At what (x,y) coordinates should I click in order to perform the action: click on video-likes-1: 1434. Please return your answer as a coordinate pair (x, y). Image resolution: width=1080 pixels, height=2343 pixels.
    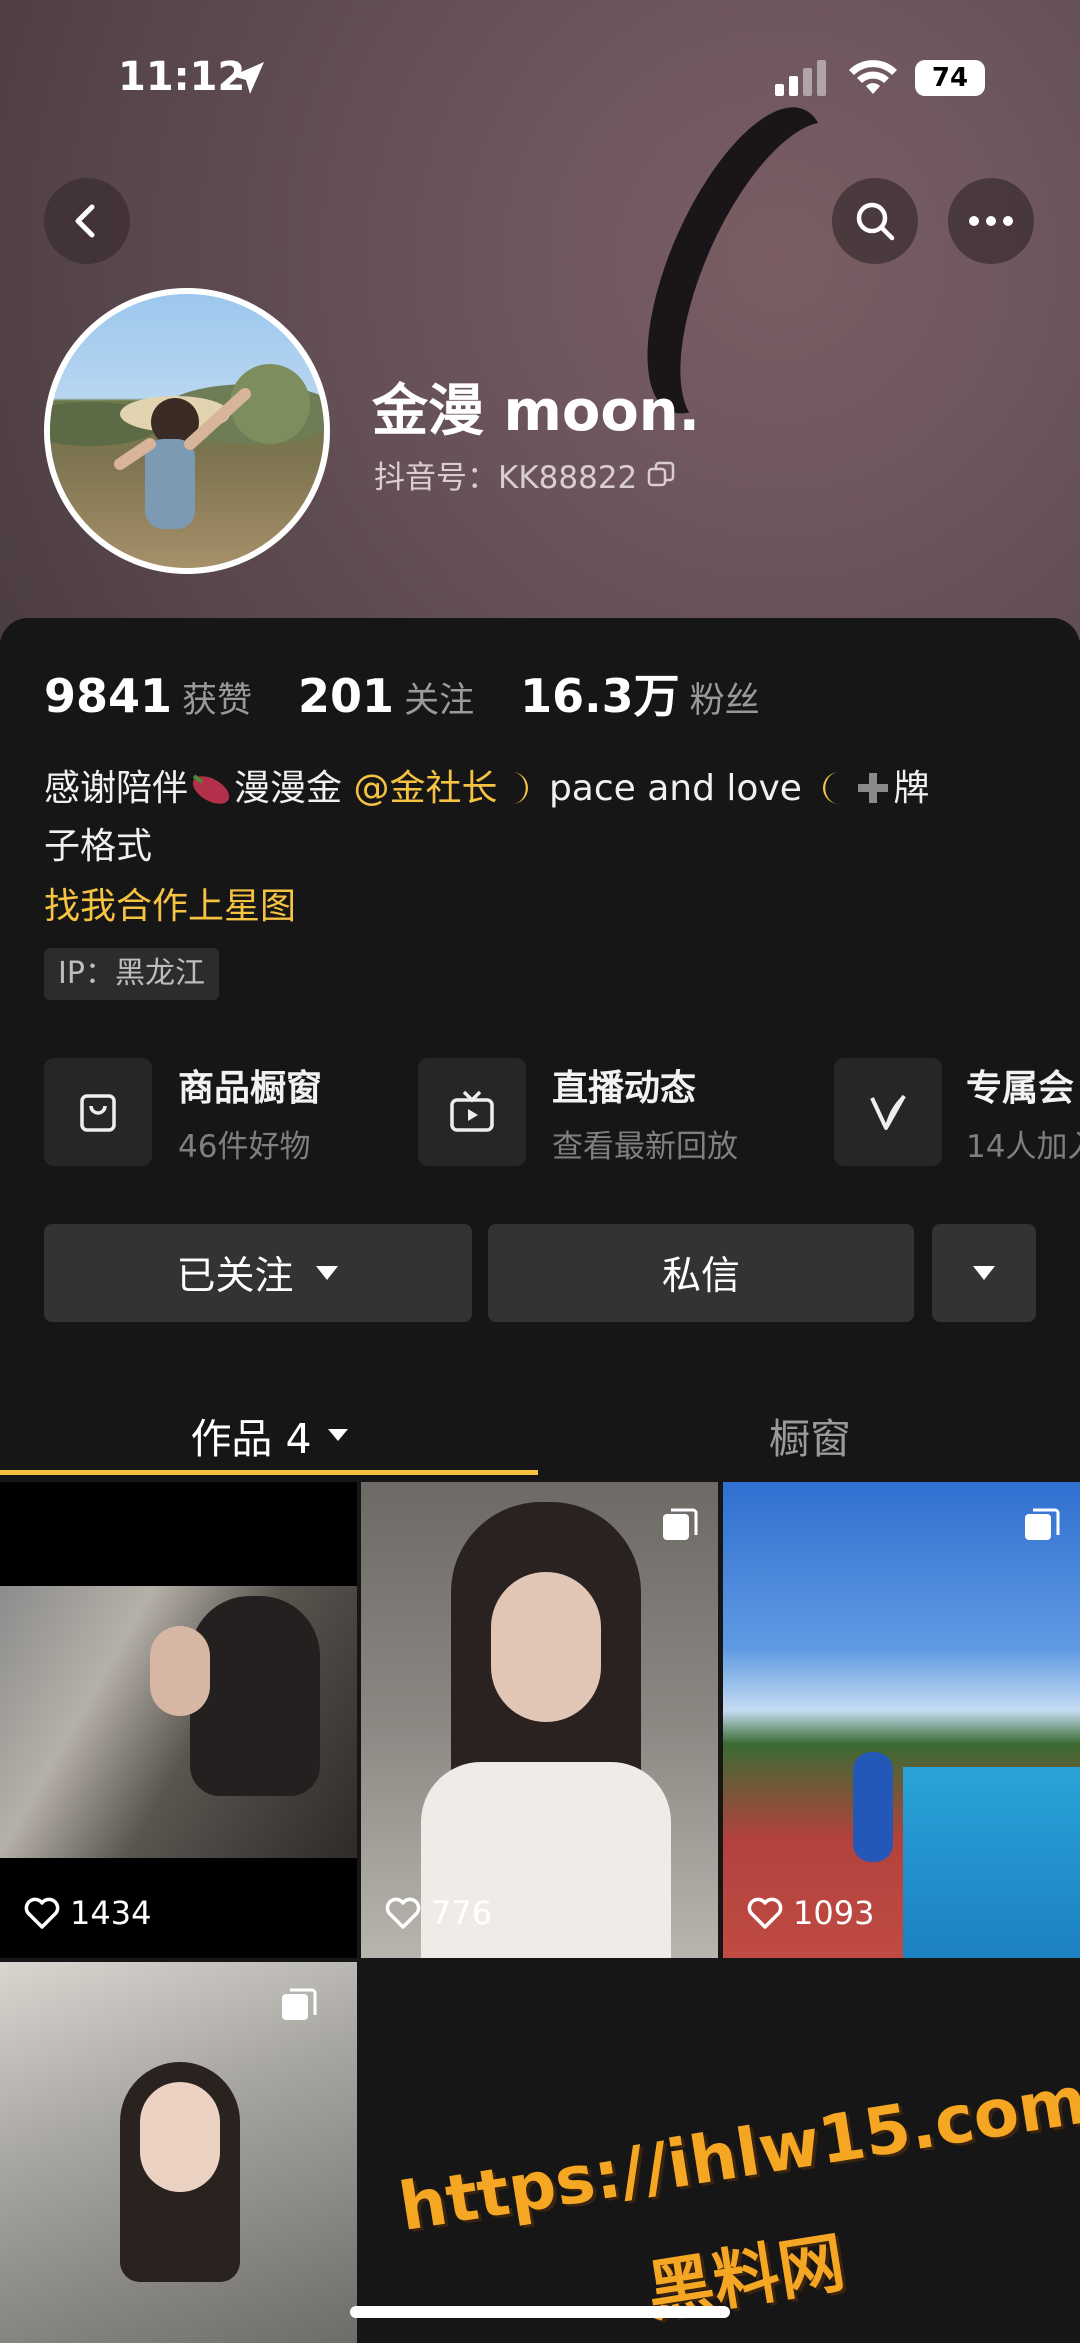
    Looking at the image, I should click on (87, 1913).